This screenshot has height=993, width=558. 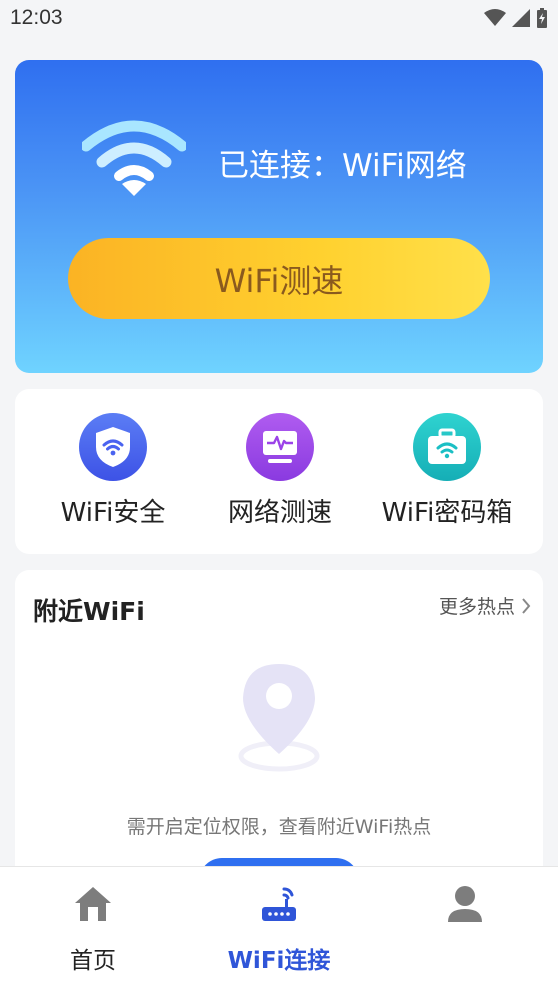 I want to click on wifi-icon, so click(x=134, y=158).